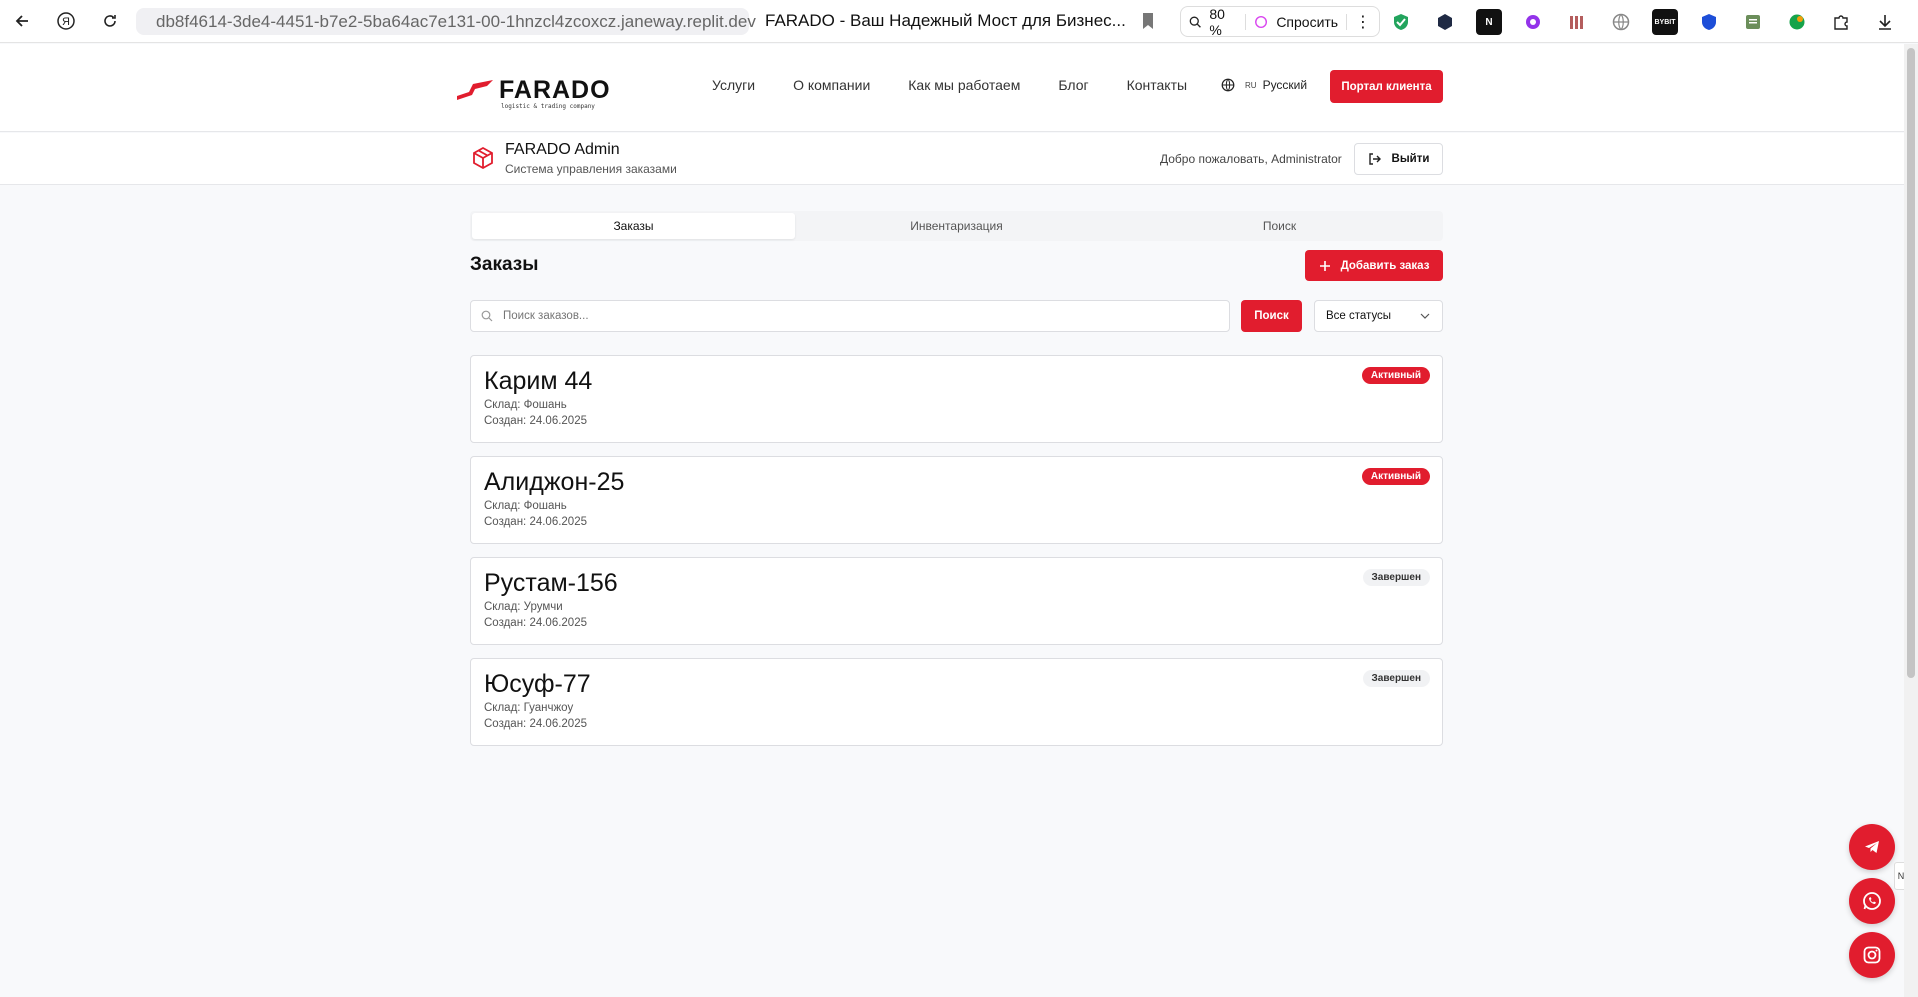 Image resolution: width=1918 pixels, height=997 pixels. What do you see at coordinates (554, 482) in the screenshot?
I see `order-name: Алиджон-25` at bounding box center [554, 482].